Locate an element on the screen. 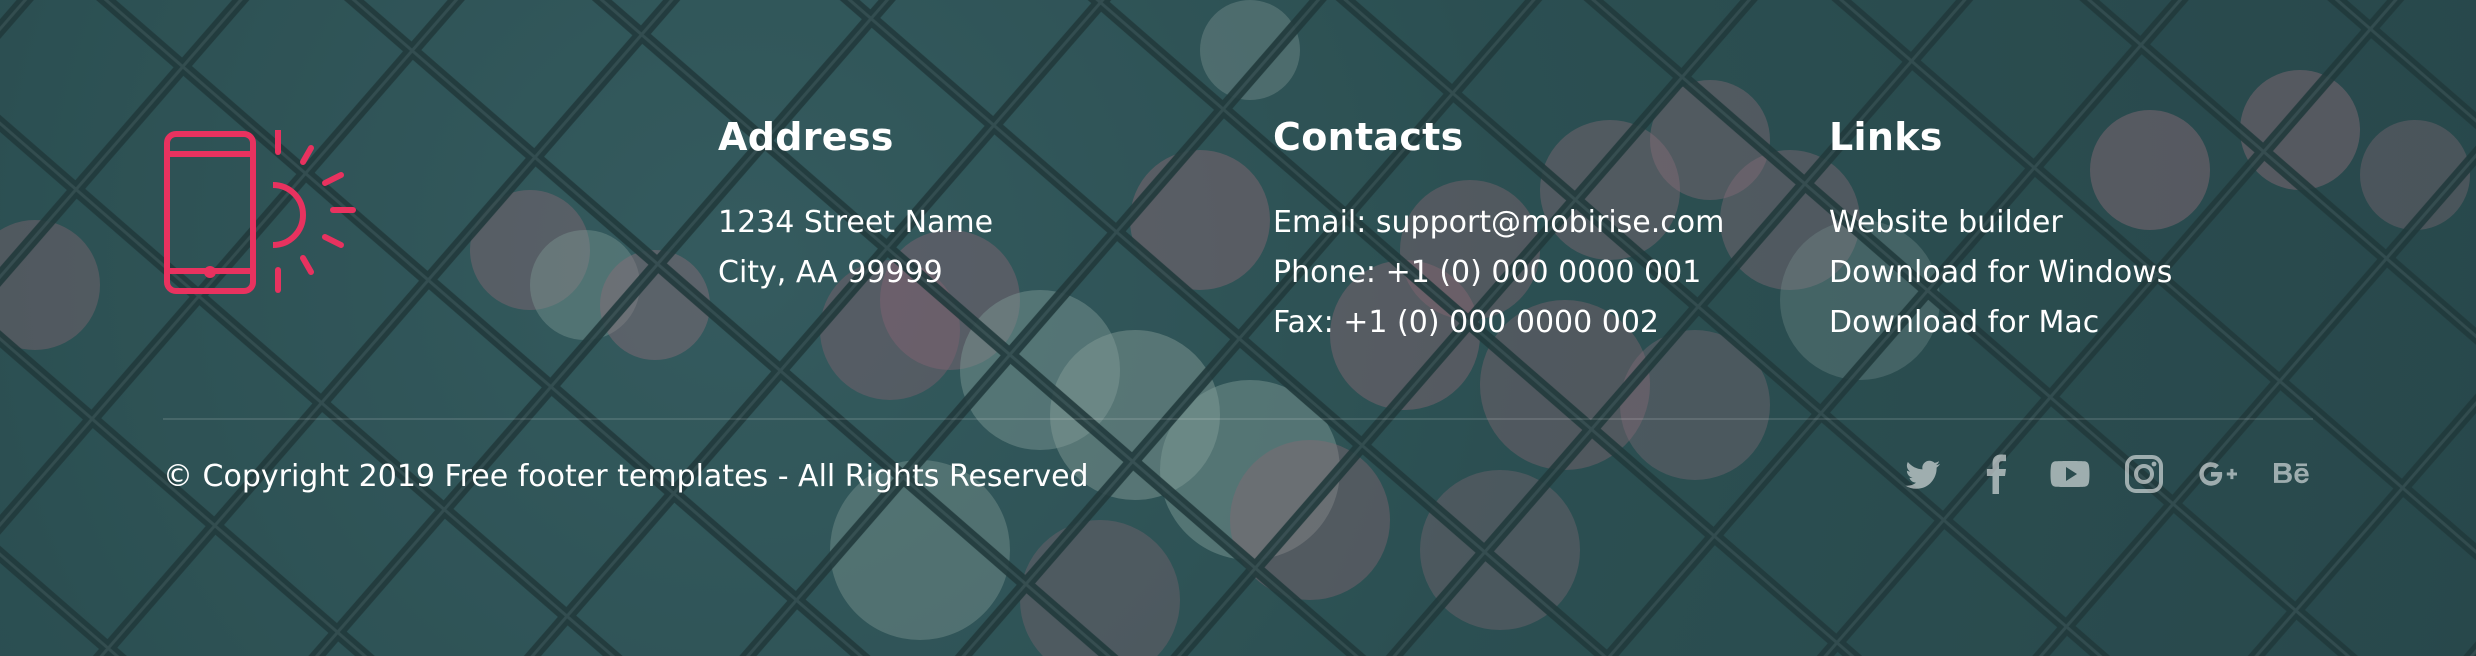  address-column: Address 1234 Street Name City, AA 99999 is located at coordinates (855, 205).